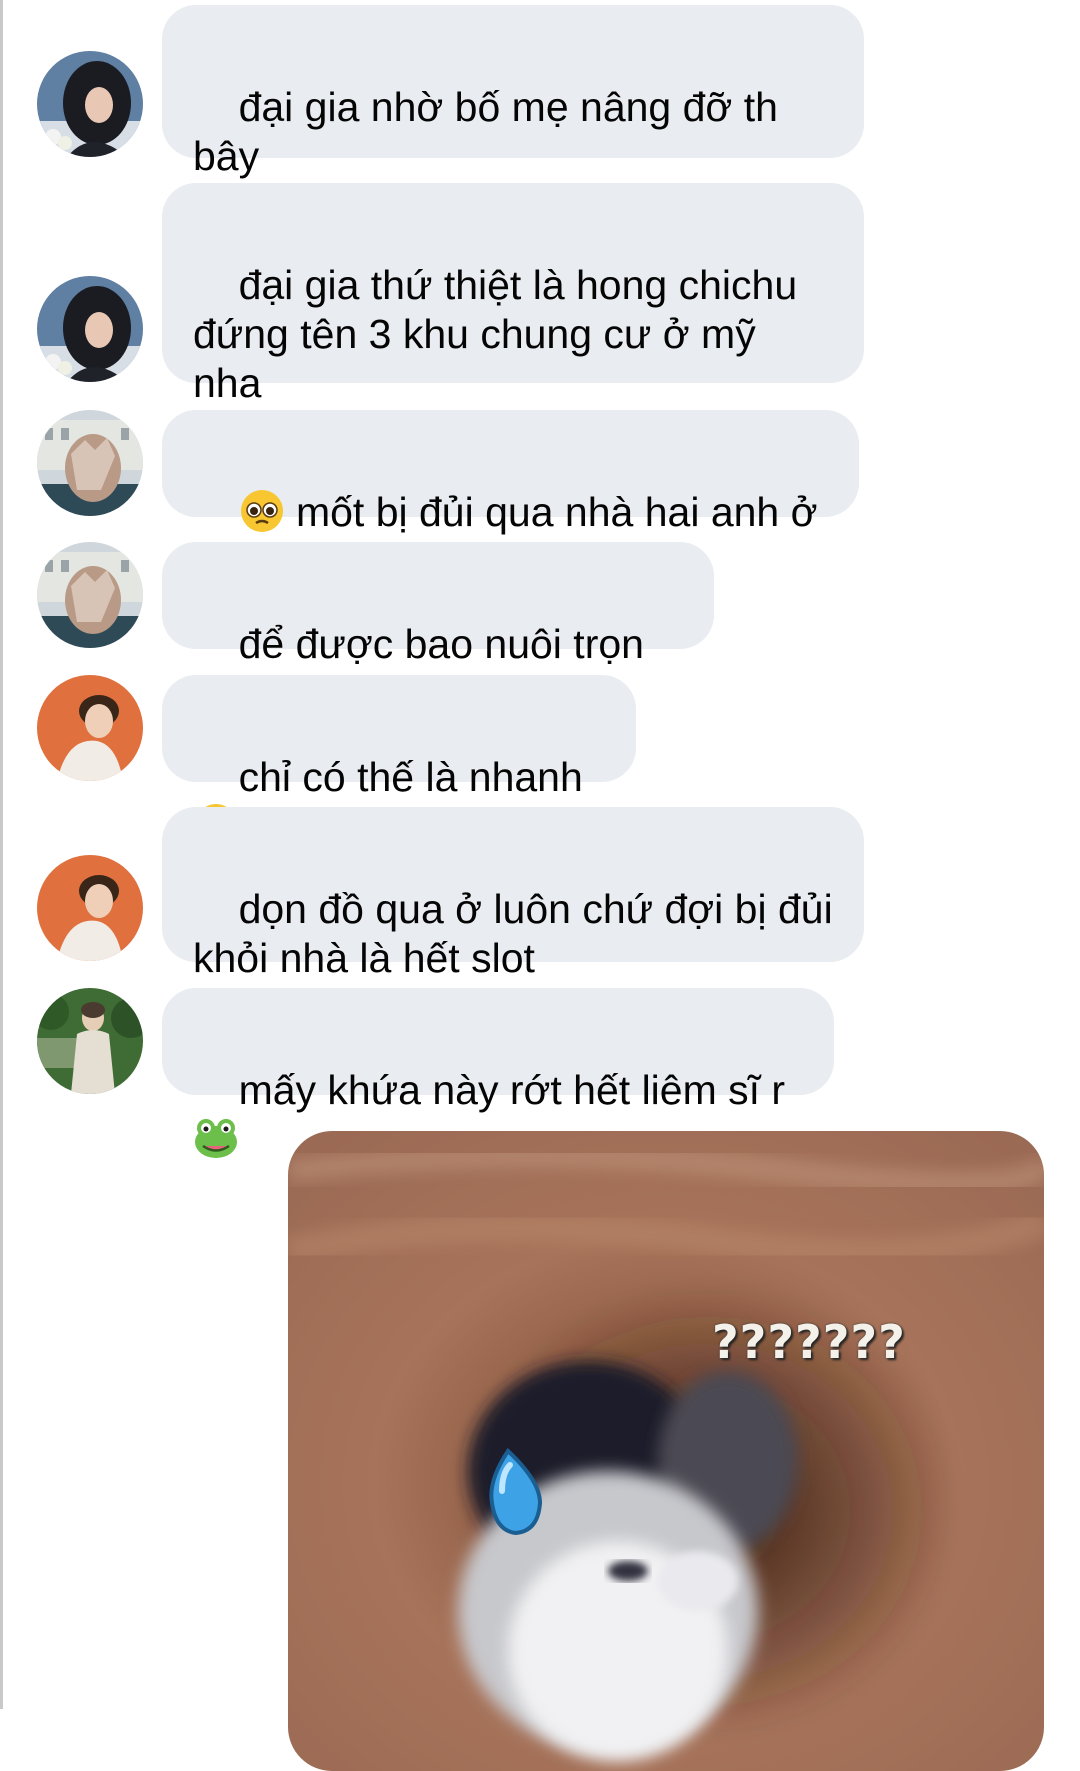  Describe the element at coordinates (416, 777) in the screenshot. I see `message-text: chỉ có thế là nhanh` at that location.